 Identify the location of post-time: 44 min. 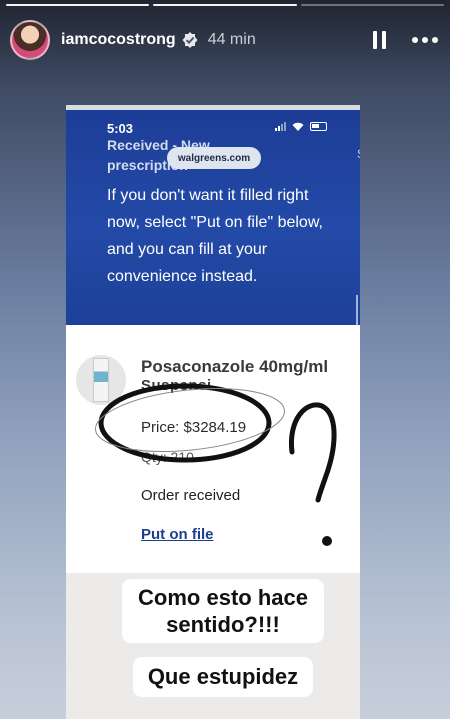
(231, 39).